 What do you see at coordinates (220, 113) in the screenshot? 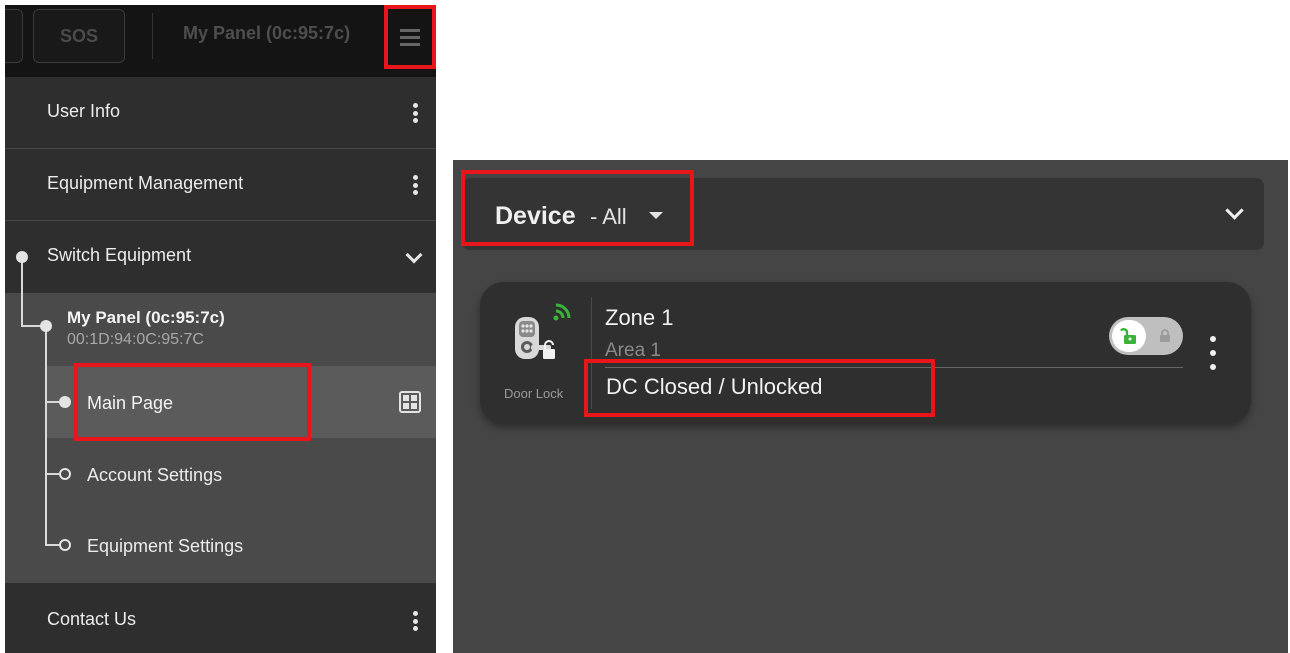
I see `menu-item-user-info: User Info` at bounding box center [220, 113].